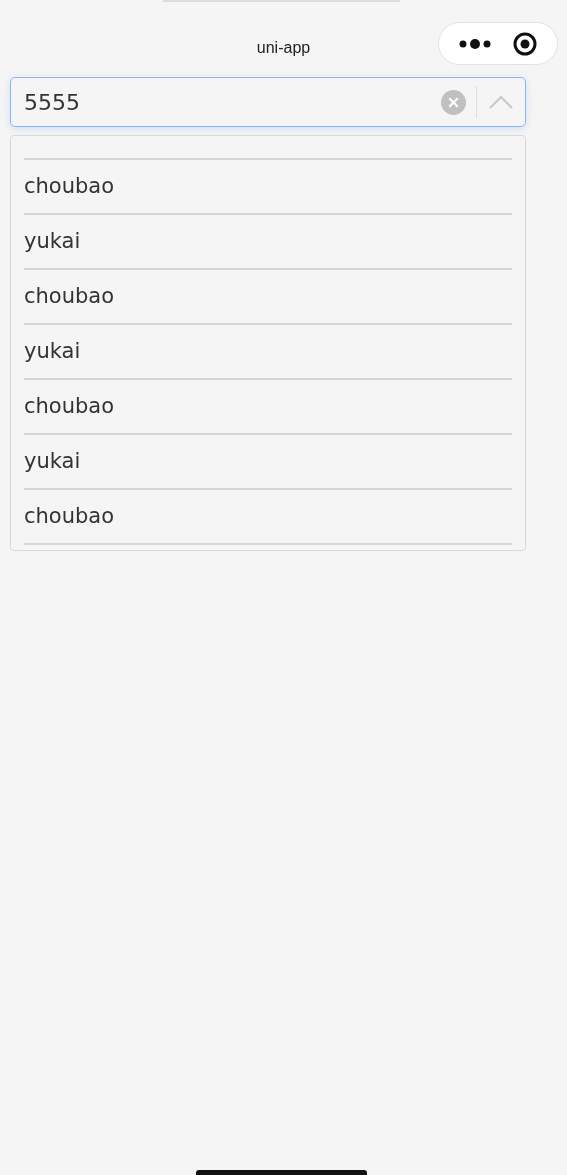 This screenshot has height=1175, width=567. I want to click on close-icon, so click(525, 43).